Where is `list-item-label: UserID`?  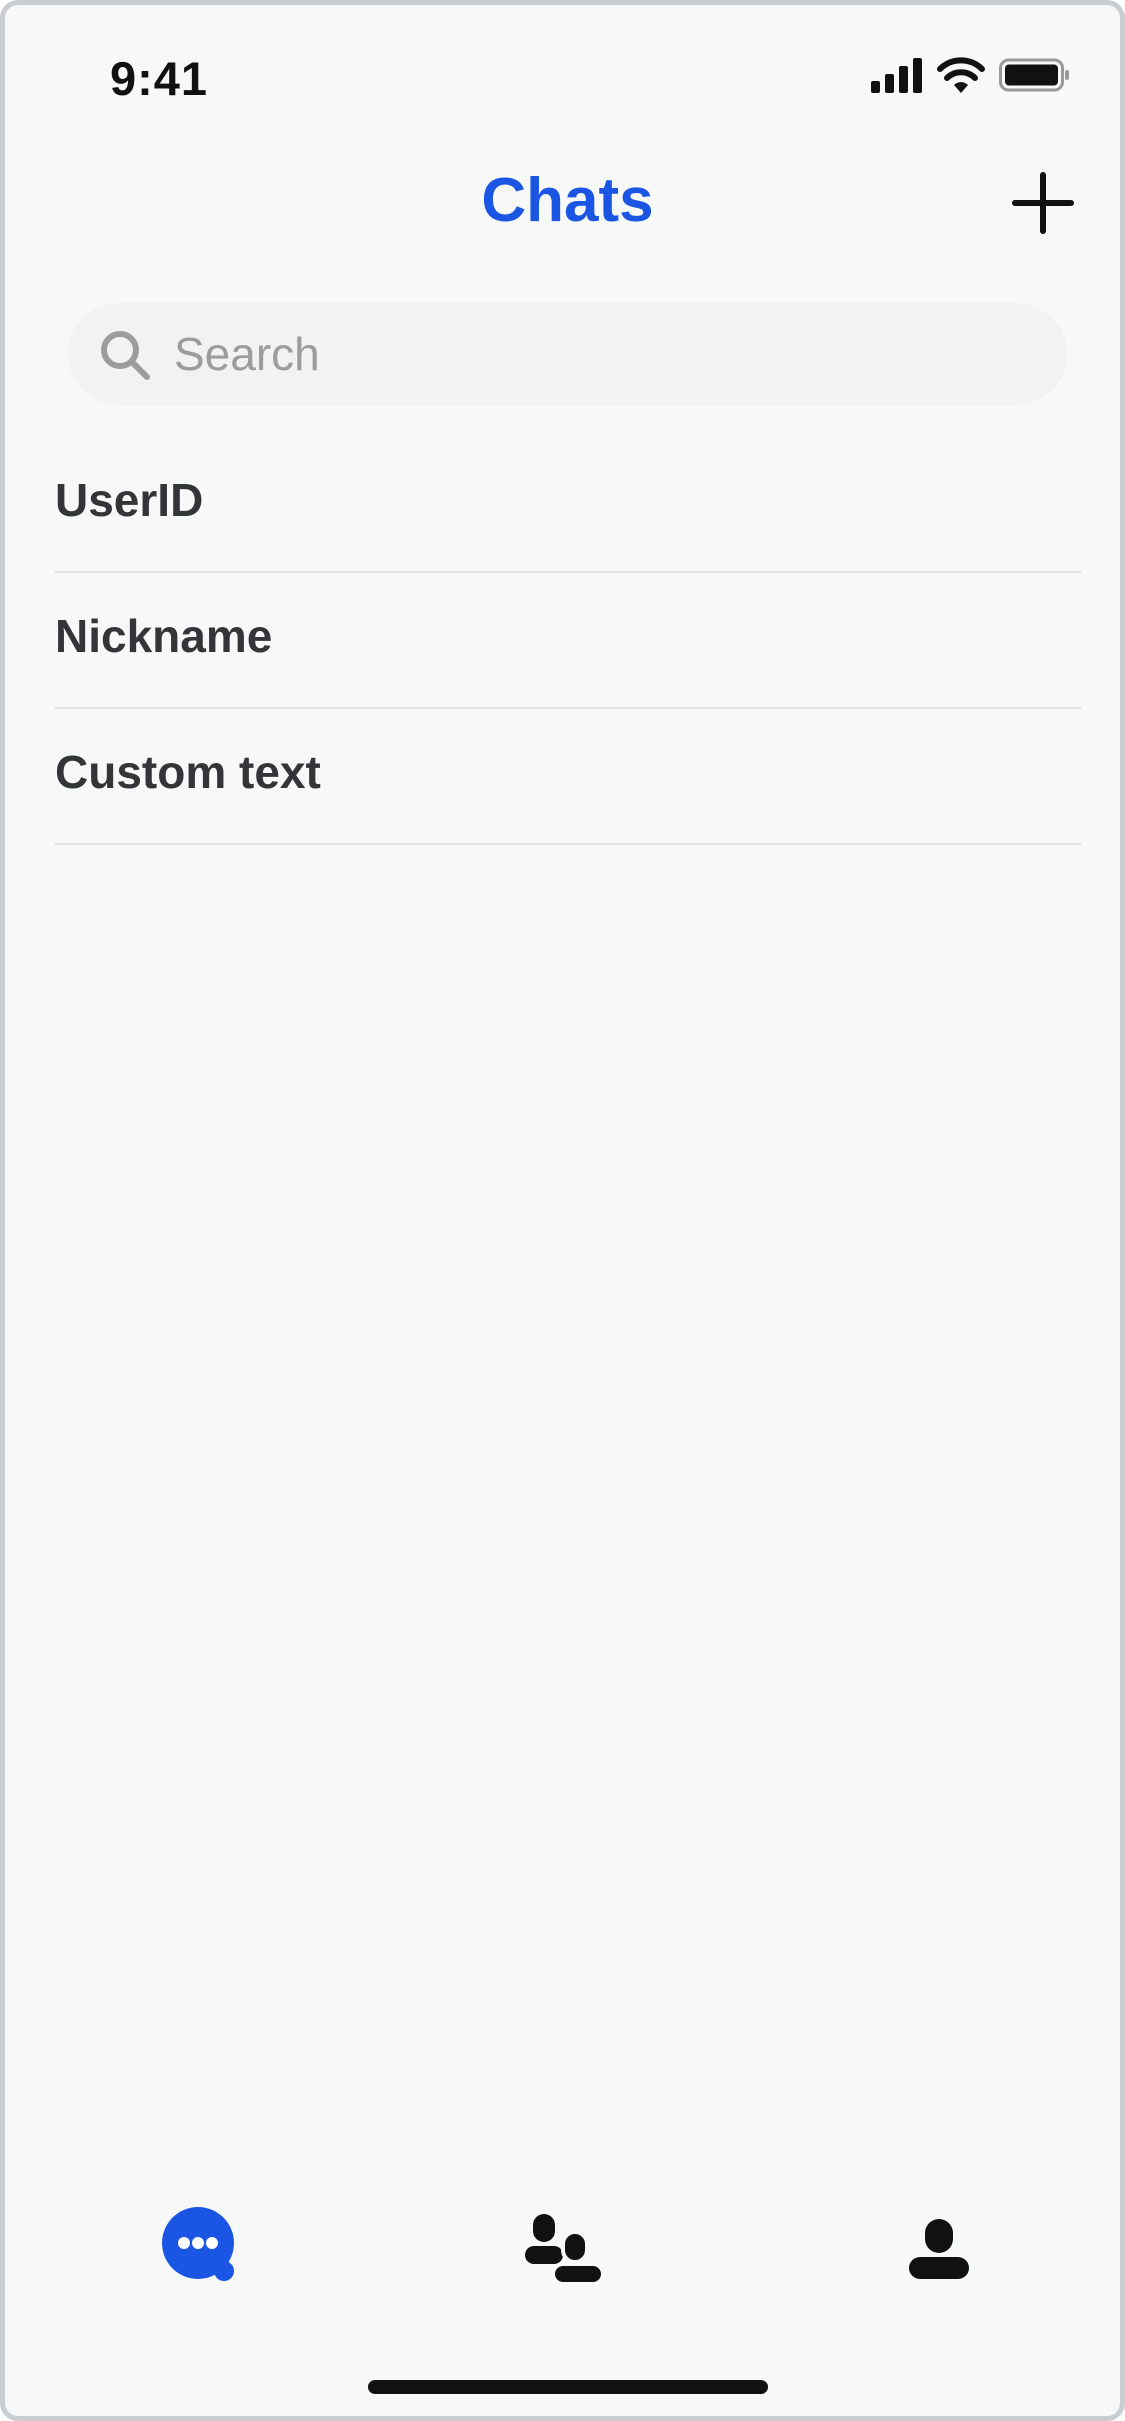
list-item-label: UserID is located at coordinates (129, 500).